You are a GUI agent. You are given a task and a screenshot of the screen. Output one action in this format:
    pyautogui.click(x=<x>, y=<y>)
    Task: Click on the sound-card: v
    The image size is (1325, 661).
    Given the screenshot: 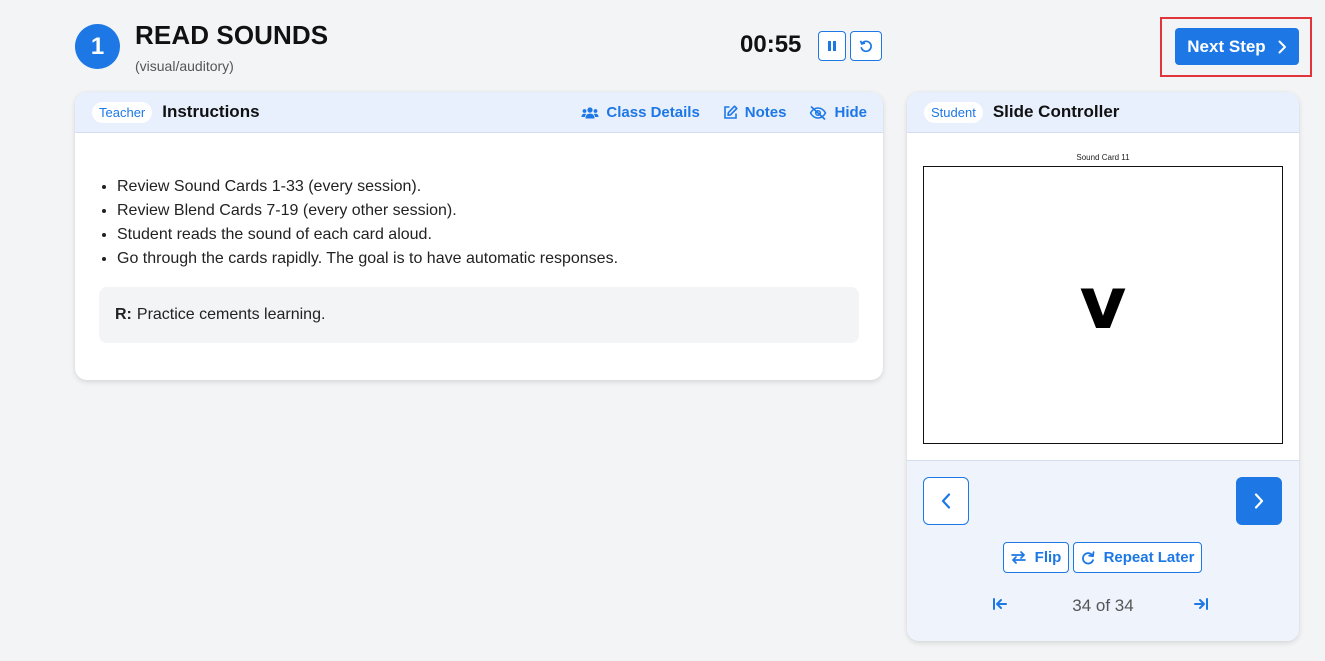 What is the action you would take?
    pyautogui.click(x=1103, y=305)
    